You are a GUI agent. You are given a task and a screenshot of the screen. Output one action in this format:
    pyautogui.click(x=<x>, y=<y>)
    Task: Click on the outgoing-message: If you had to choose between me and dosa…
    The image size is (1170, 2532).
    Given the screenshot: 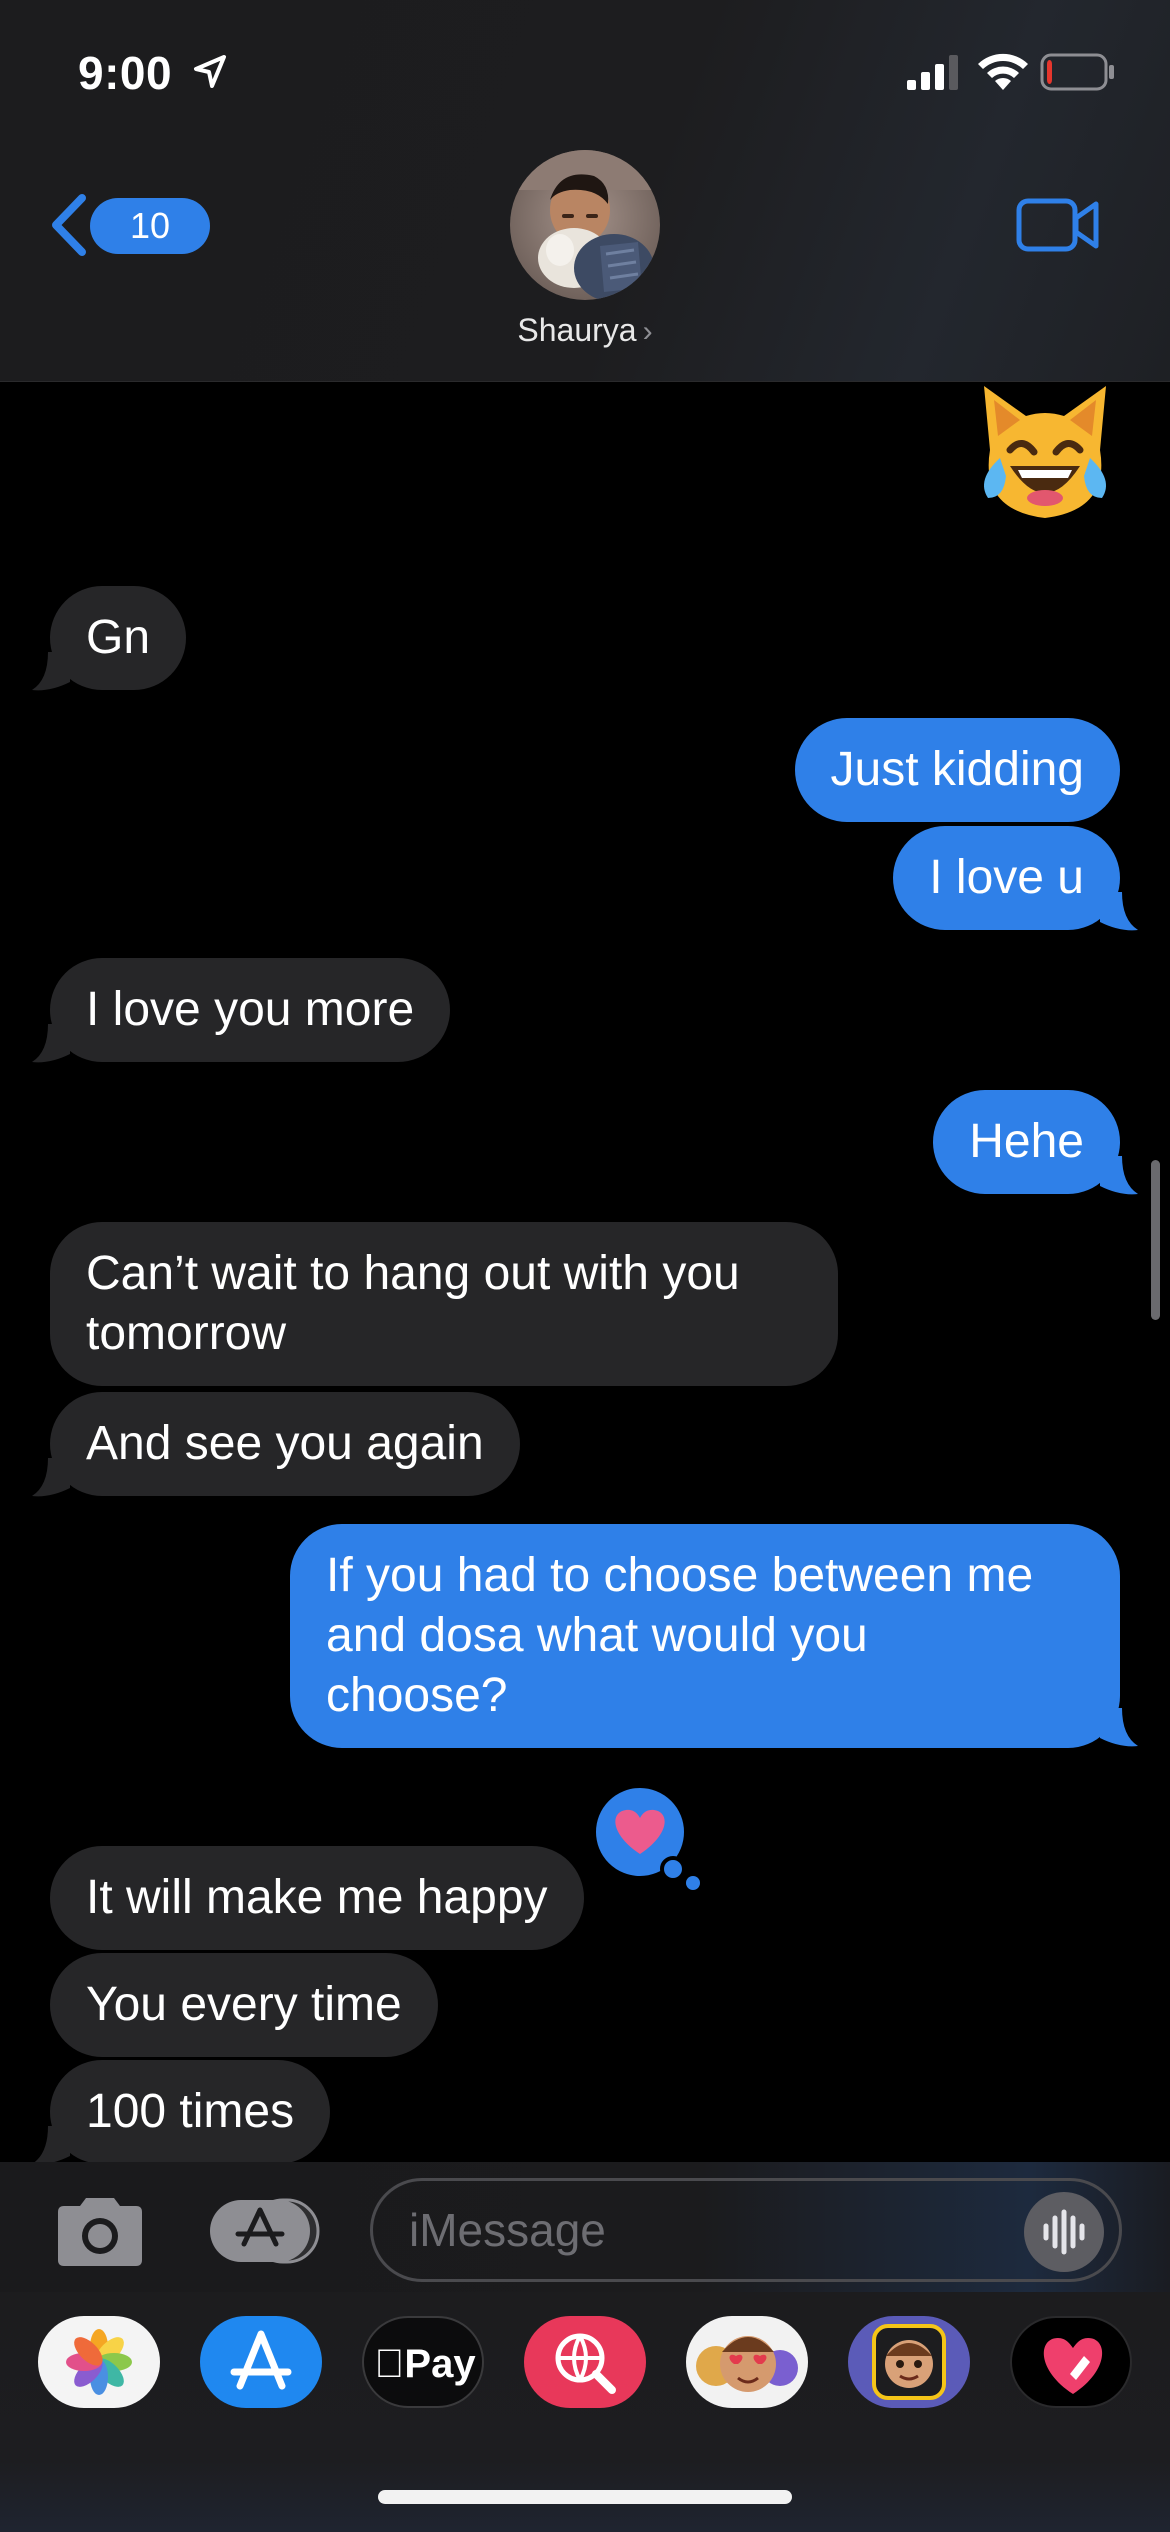 What is the action you would take?
    pyautogui.click(x=705, y=1636)
    